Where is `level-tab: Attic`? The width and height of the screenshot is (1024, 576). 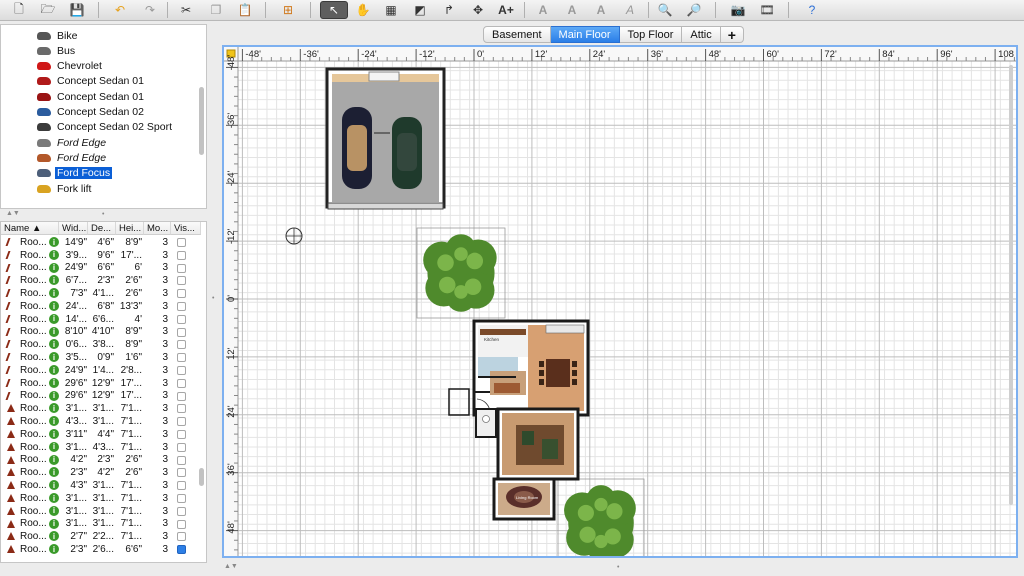
level-tab: Attic is located at coordinates (701, 34).